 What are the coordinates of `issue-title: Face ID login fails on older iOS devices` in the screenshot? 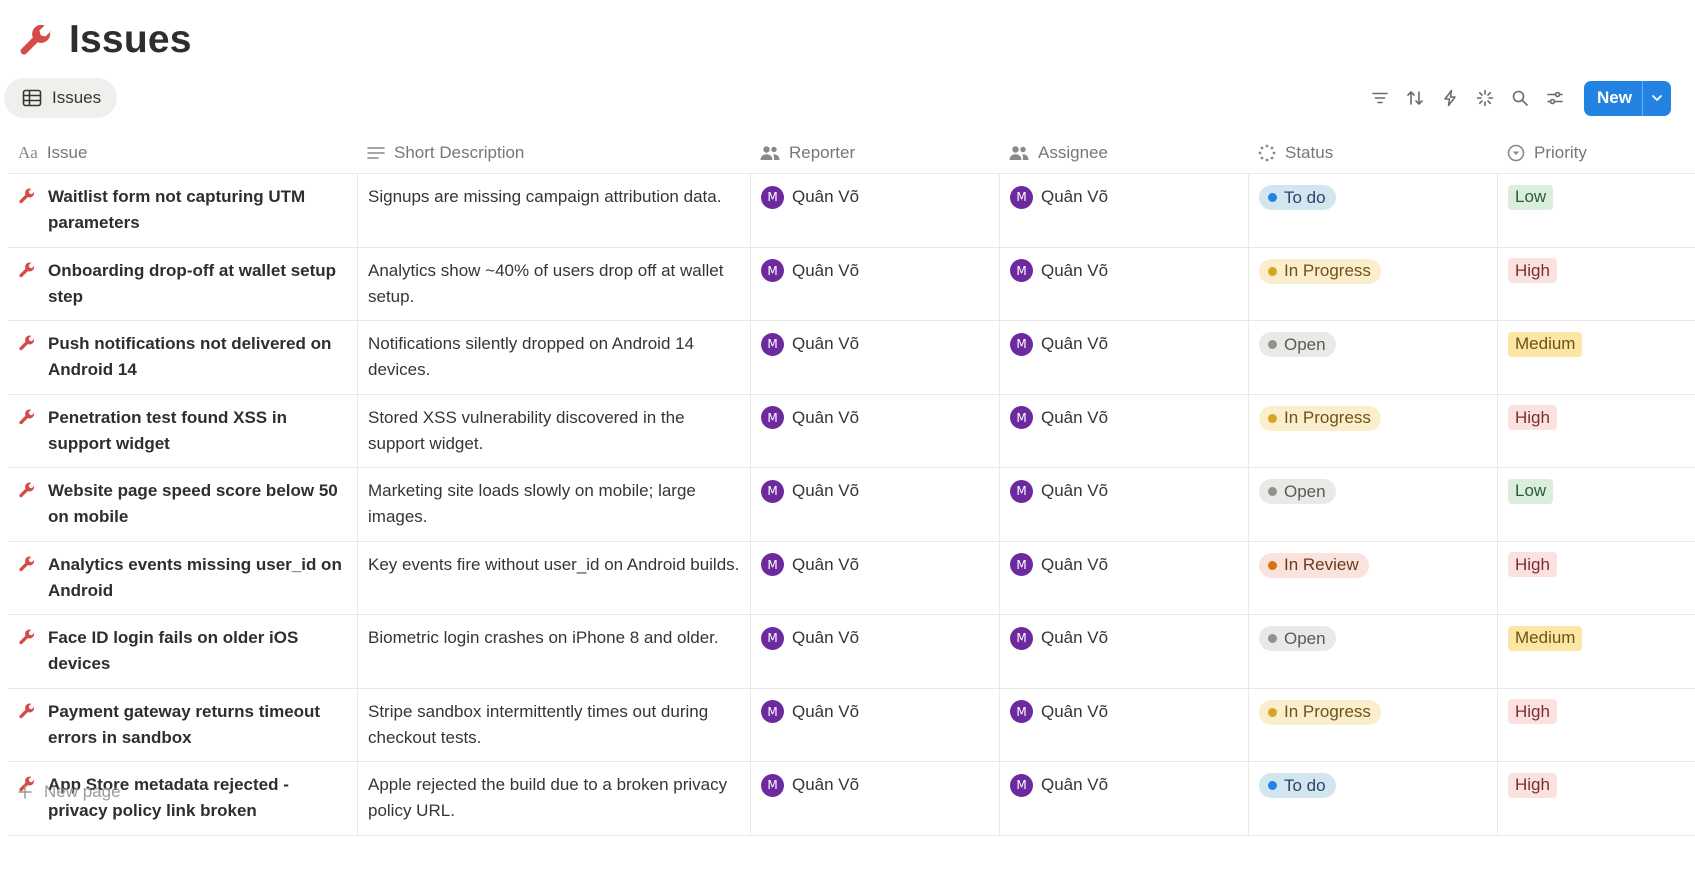 It's located at (197, 651).